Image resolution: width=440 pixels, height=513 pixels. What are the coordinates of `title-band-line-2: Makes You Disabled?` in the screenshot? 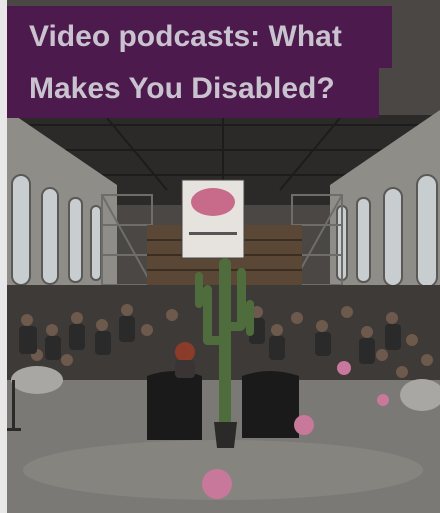 It's located at (193, 92).